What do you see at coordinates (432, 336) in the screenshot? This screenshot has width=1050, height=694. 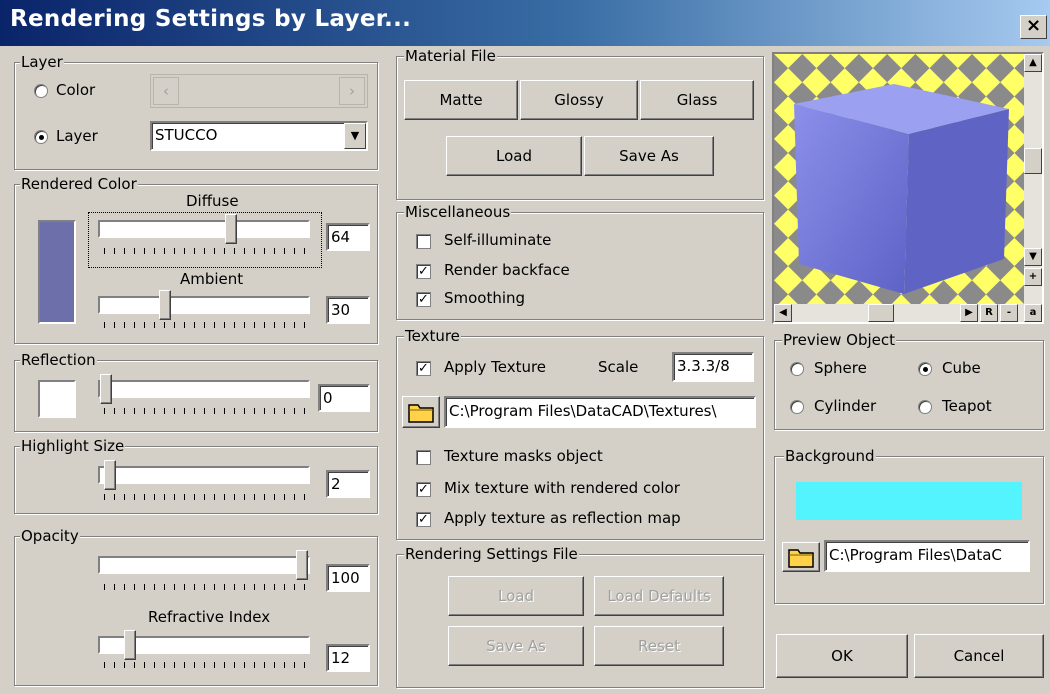 I see `texture-title: Texture` at bounding box center [432, 336].